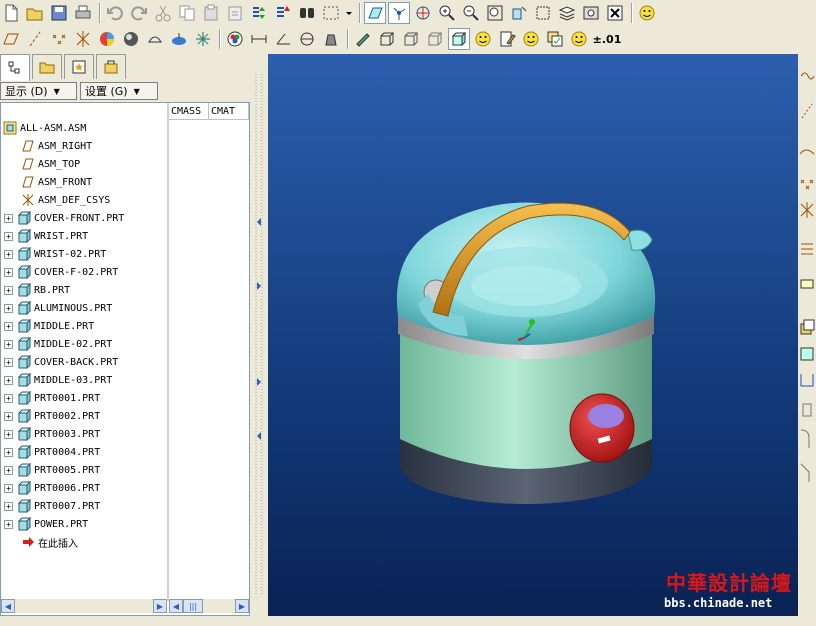  I want to click on regenerate-manager-icon, so click(283, 13).